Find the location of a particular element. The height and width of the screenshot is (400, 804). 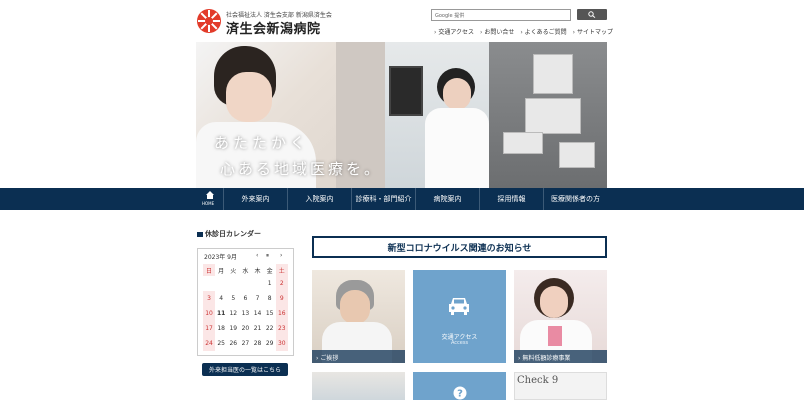

tile-greeting: ご挨拶 is located at coordinates (358, 316).